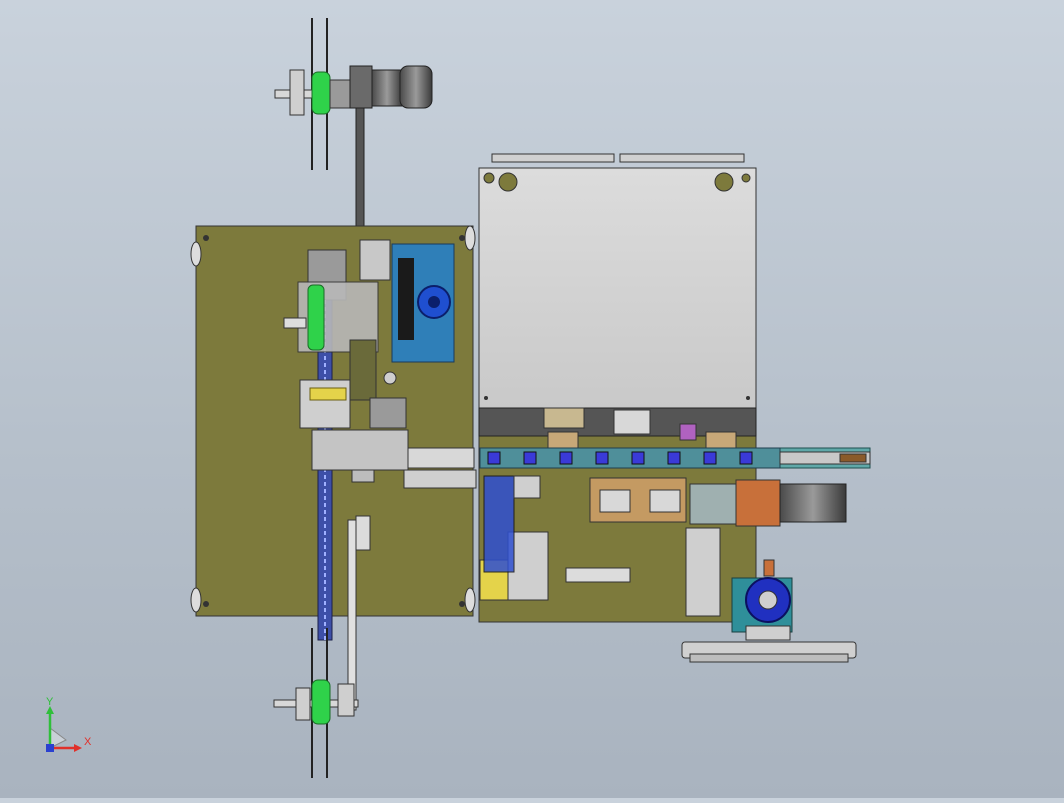  Describe the element at coordinates (88, 742) in the screenshot. I see `x-axis-label: X` at that location.